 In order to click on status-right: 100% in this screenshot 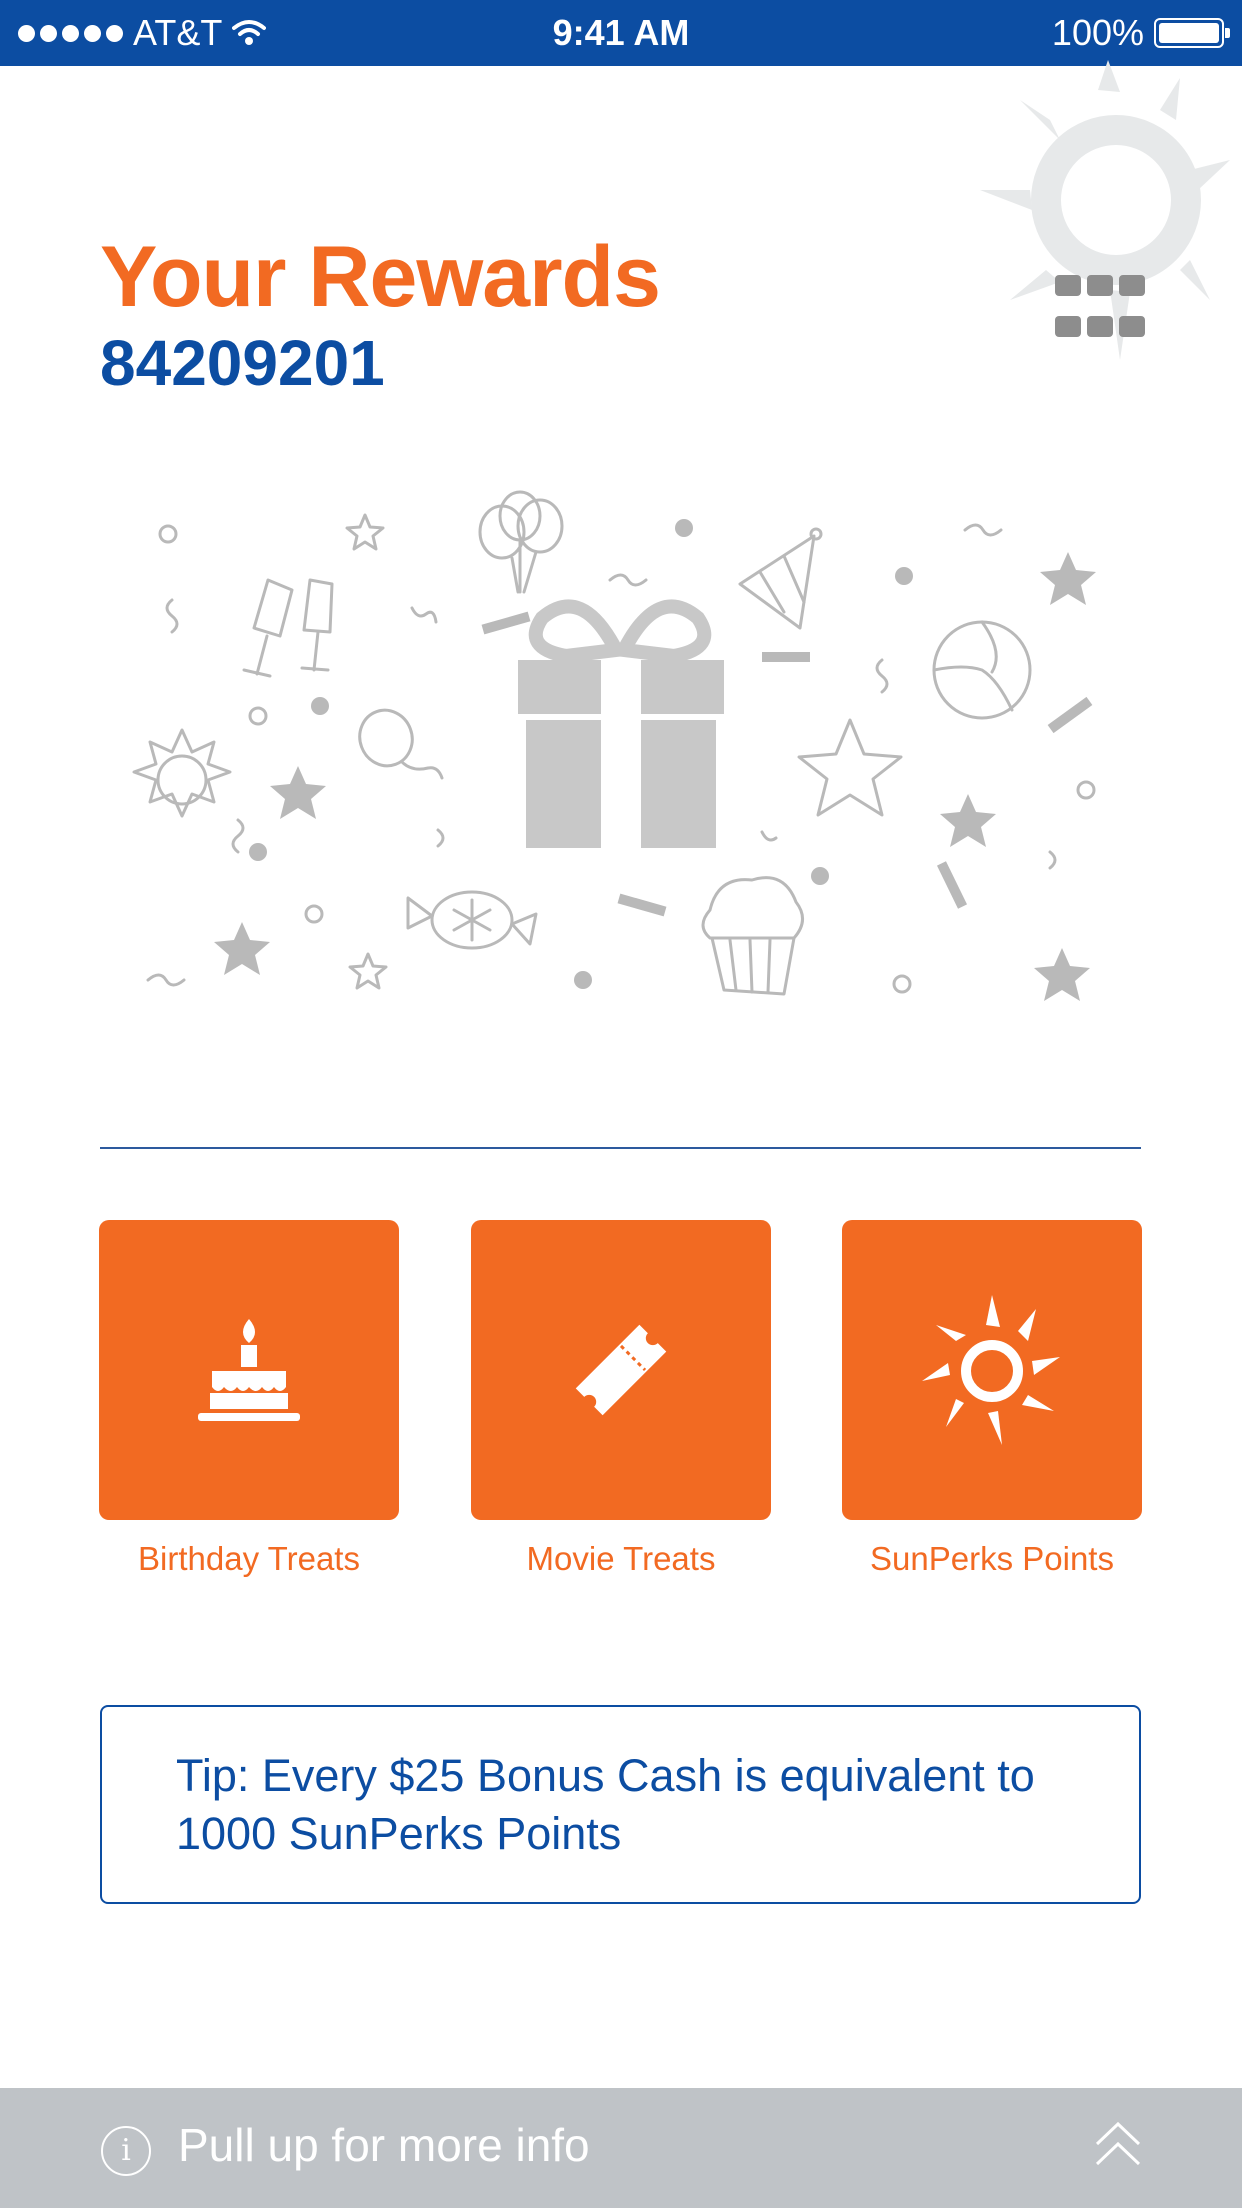, I will do `click(1140, 33)`.